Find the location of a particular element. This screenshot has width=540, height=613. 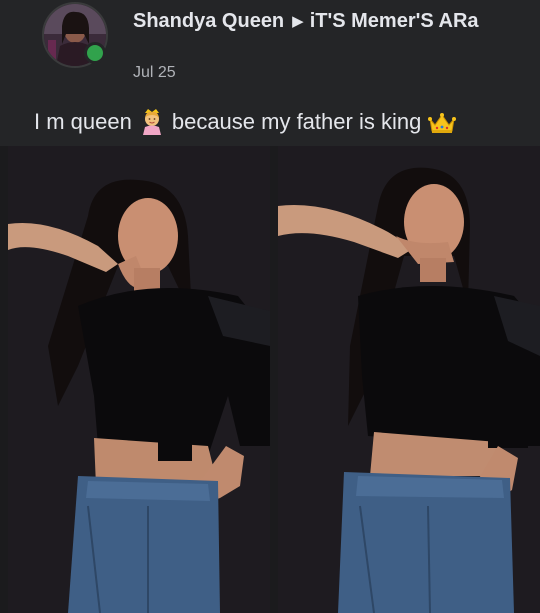

post-author-line: Shandya Queen ▶ iT'S Memer'S ARa is located at coordinates (328, 21).